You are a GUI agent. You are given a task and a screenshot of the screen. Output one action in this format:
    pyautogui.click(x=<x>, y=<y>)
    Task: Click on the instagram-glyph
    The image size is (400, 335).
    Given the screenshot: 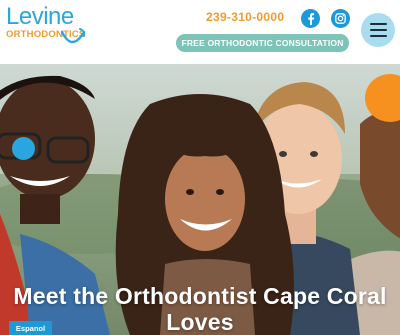 What is the action you would take?
    pyautogui.click(x=340, y=18)
    